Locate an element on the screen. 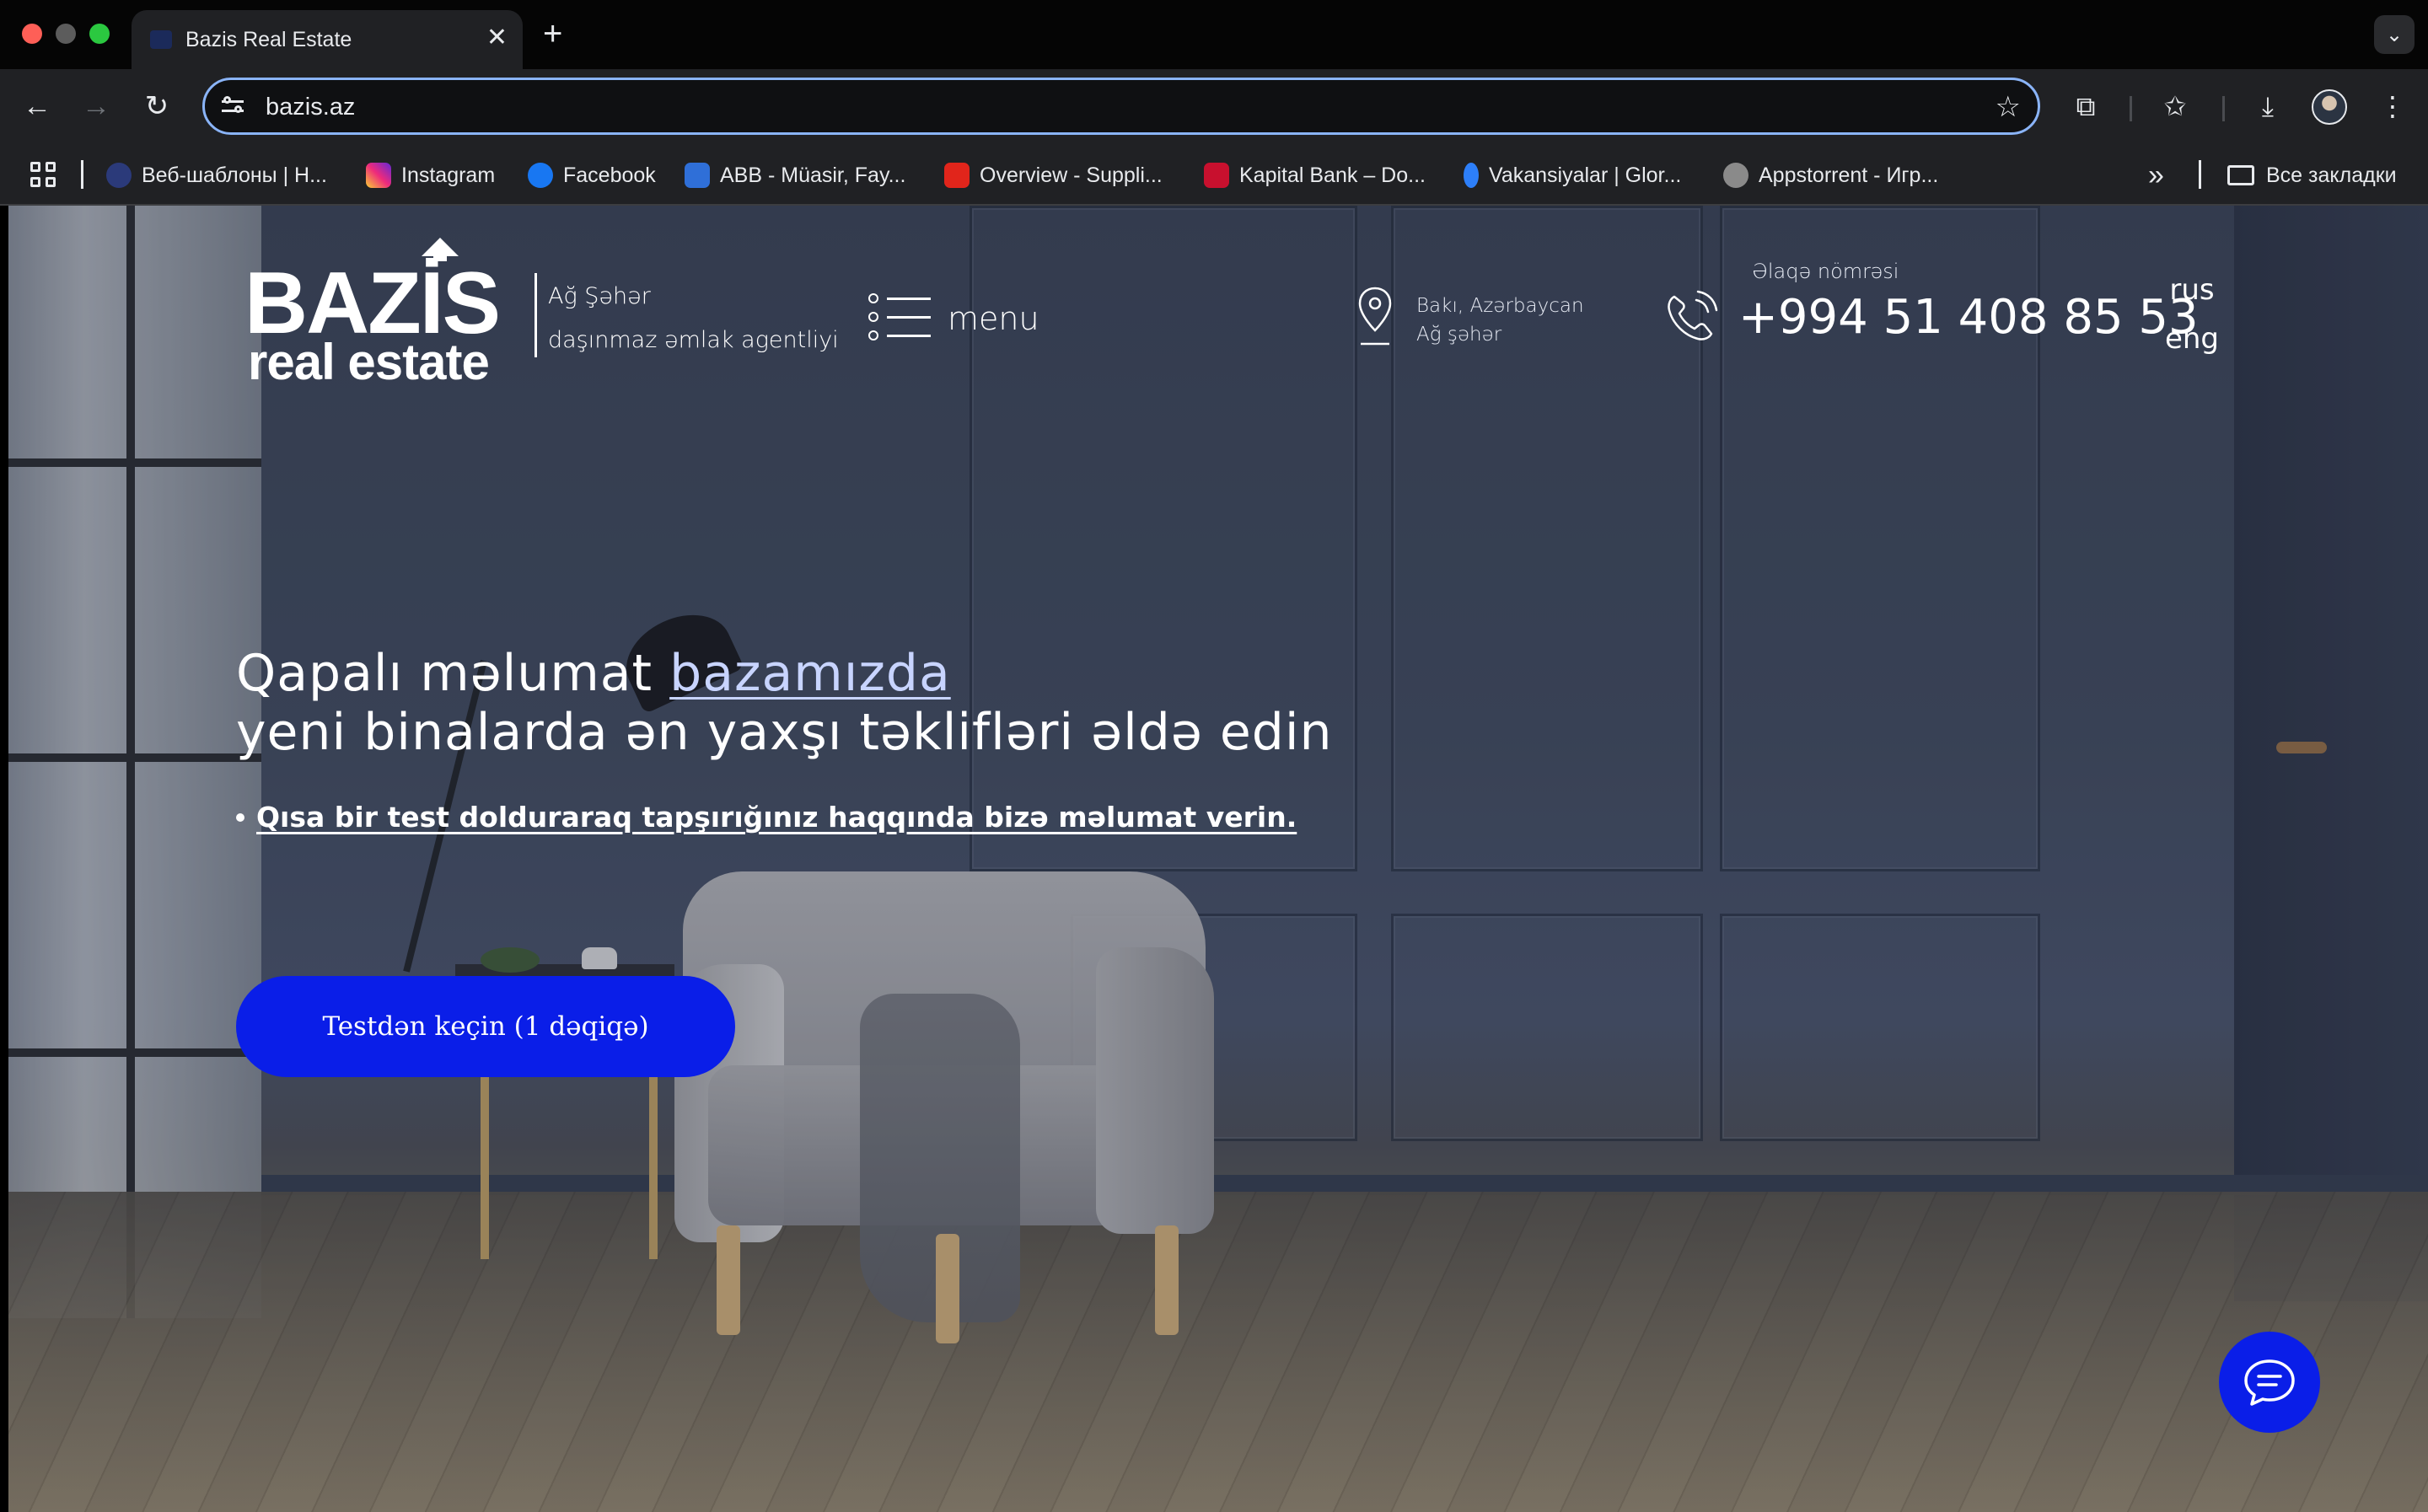 The image size is (2428, 1512). database-link: bazamızda is located at coordinates (810, 673).